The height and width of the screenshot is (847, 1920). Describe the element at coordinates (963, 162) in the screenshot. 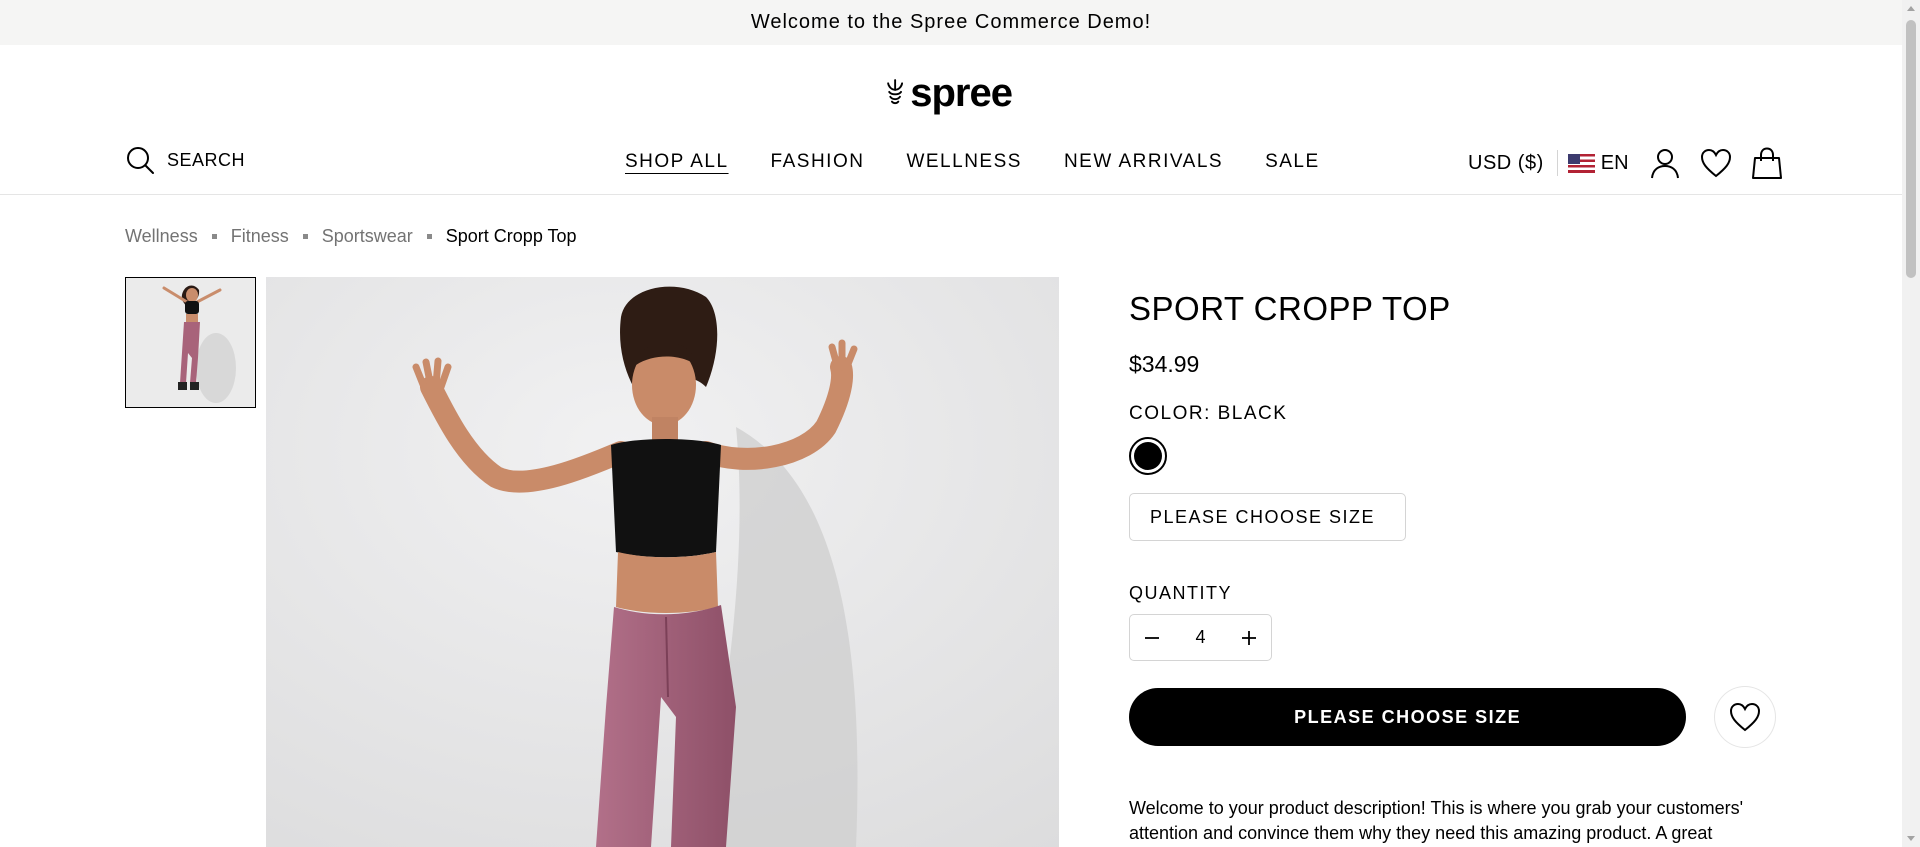

I see `nav-wellness: WELLNESS` at that location.